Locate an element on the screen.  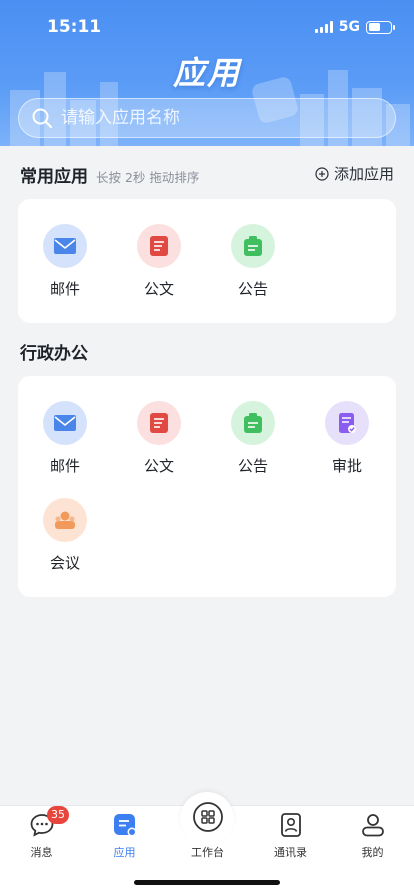
app-meeting: 会议 is located at coordinates (65, 542).